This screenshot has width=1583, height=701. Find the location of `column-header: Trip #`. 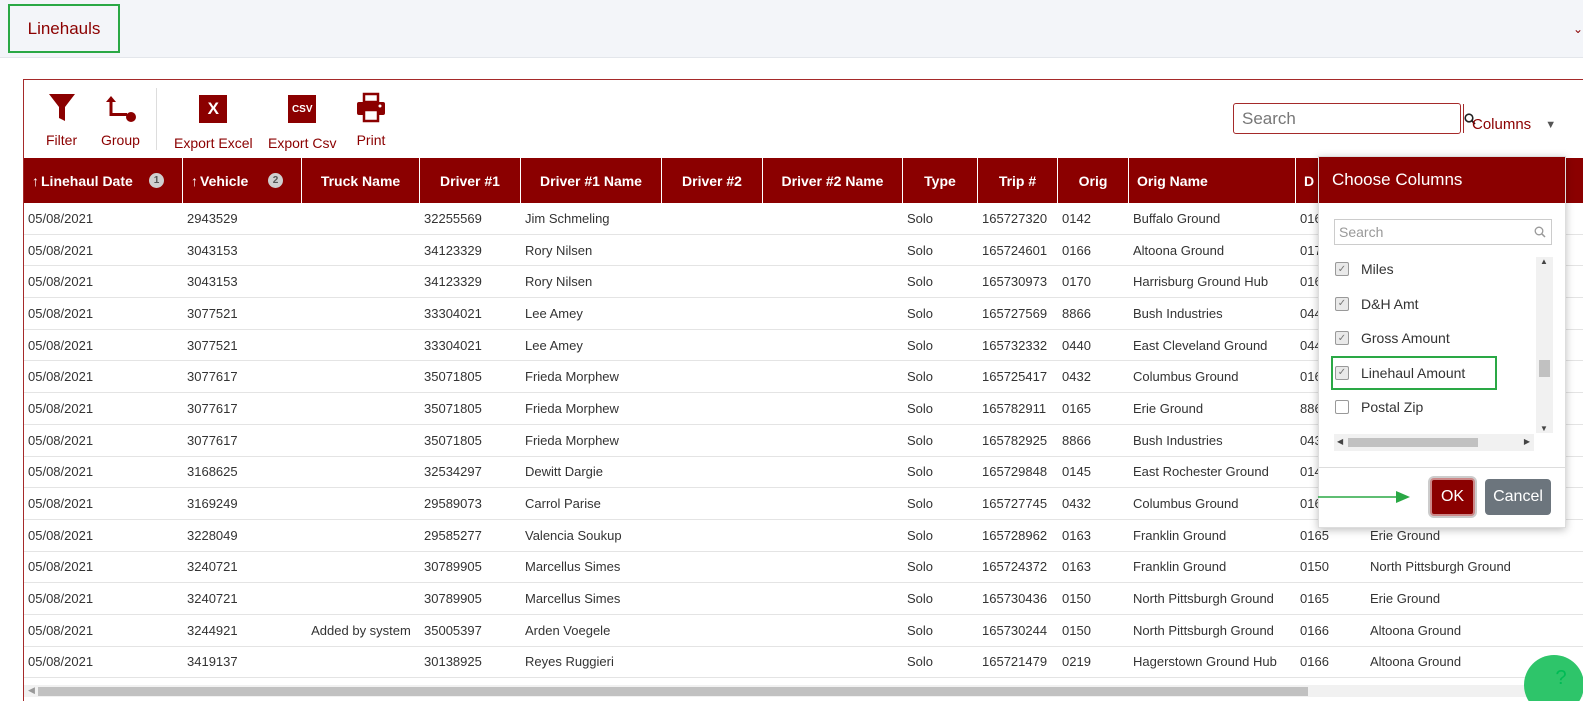

column-header: Trip # is located at coordinates (1018, 180).